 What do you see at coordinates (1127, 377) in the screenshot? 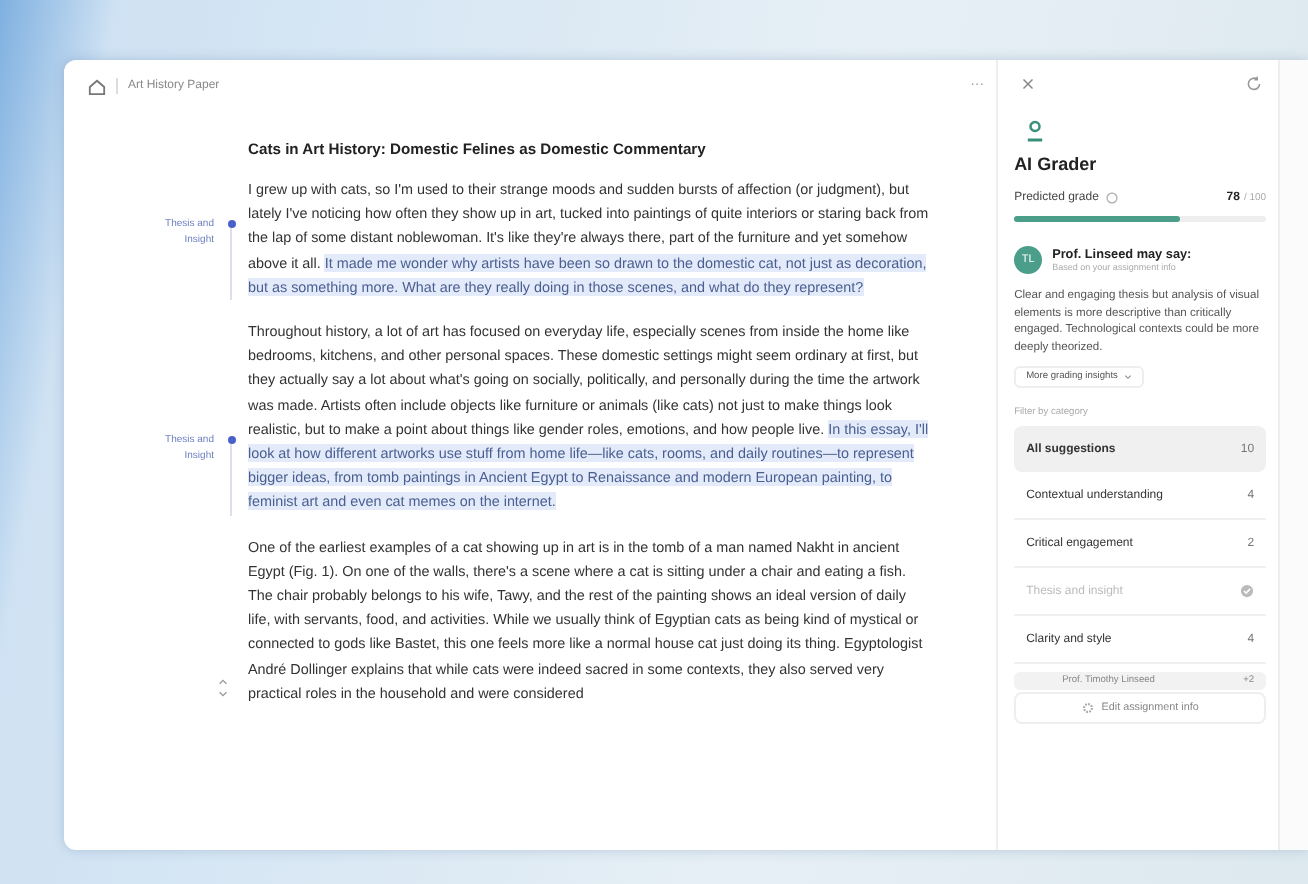
I see `caret-icon` at bounding box center [1127, 377].